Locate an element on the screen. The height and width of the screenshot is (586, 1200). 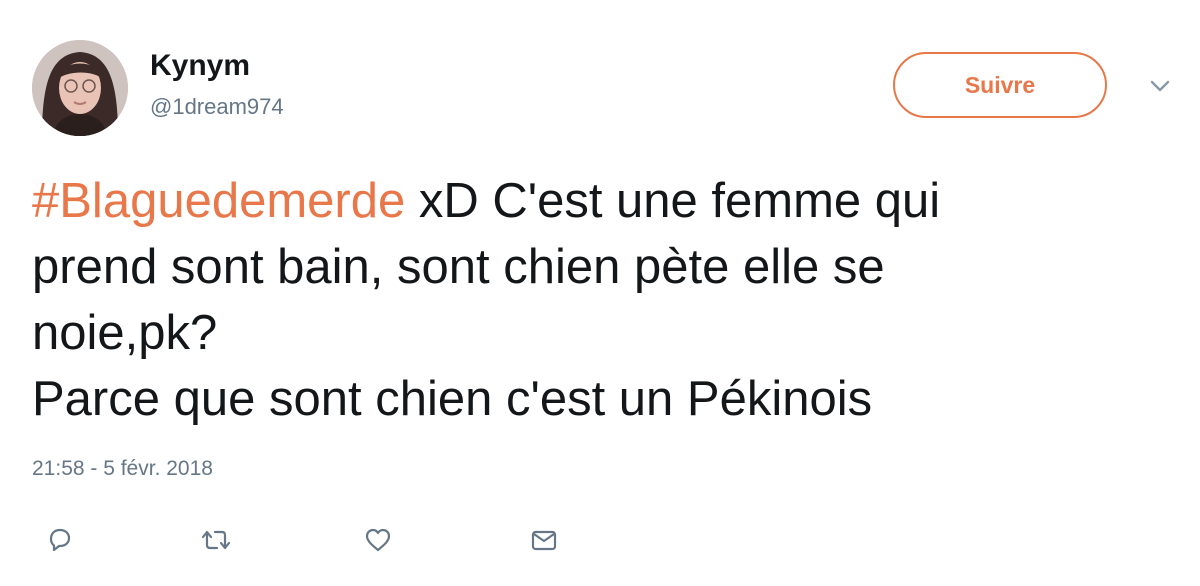
display-name: Kynym is located at coordinates (200, 66).